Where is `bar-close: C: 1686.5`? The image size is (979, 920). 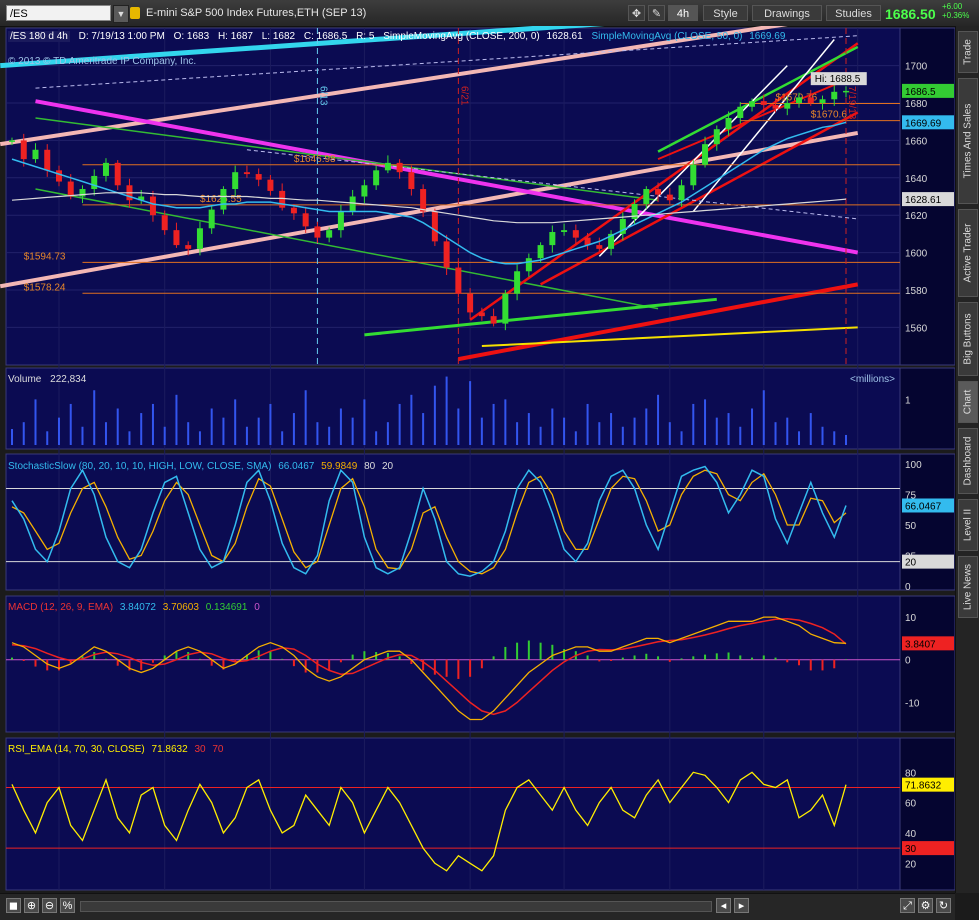
bar-close: C: 1686.5 is located at coordinates (325, 36).